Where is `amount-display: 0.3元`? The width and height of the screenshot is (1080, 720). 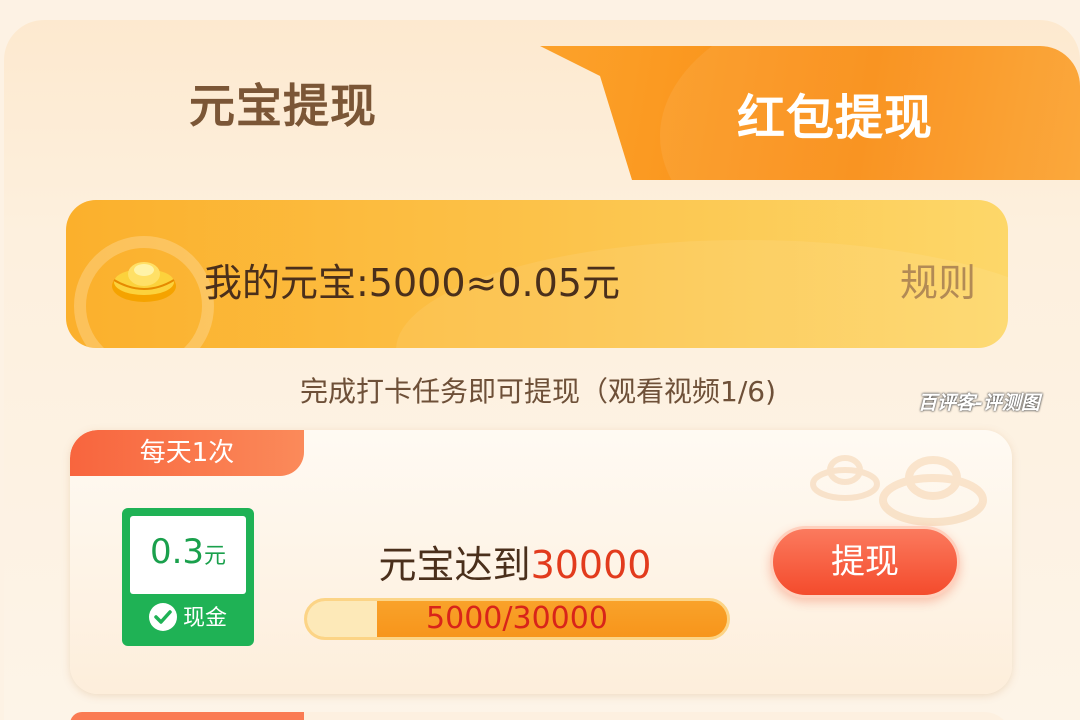 amount-display: 0.3元 is located at coordinates (188, 555).